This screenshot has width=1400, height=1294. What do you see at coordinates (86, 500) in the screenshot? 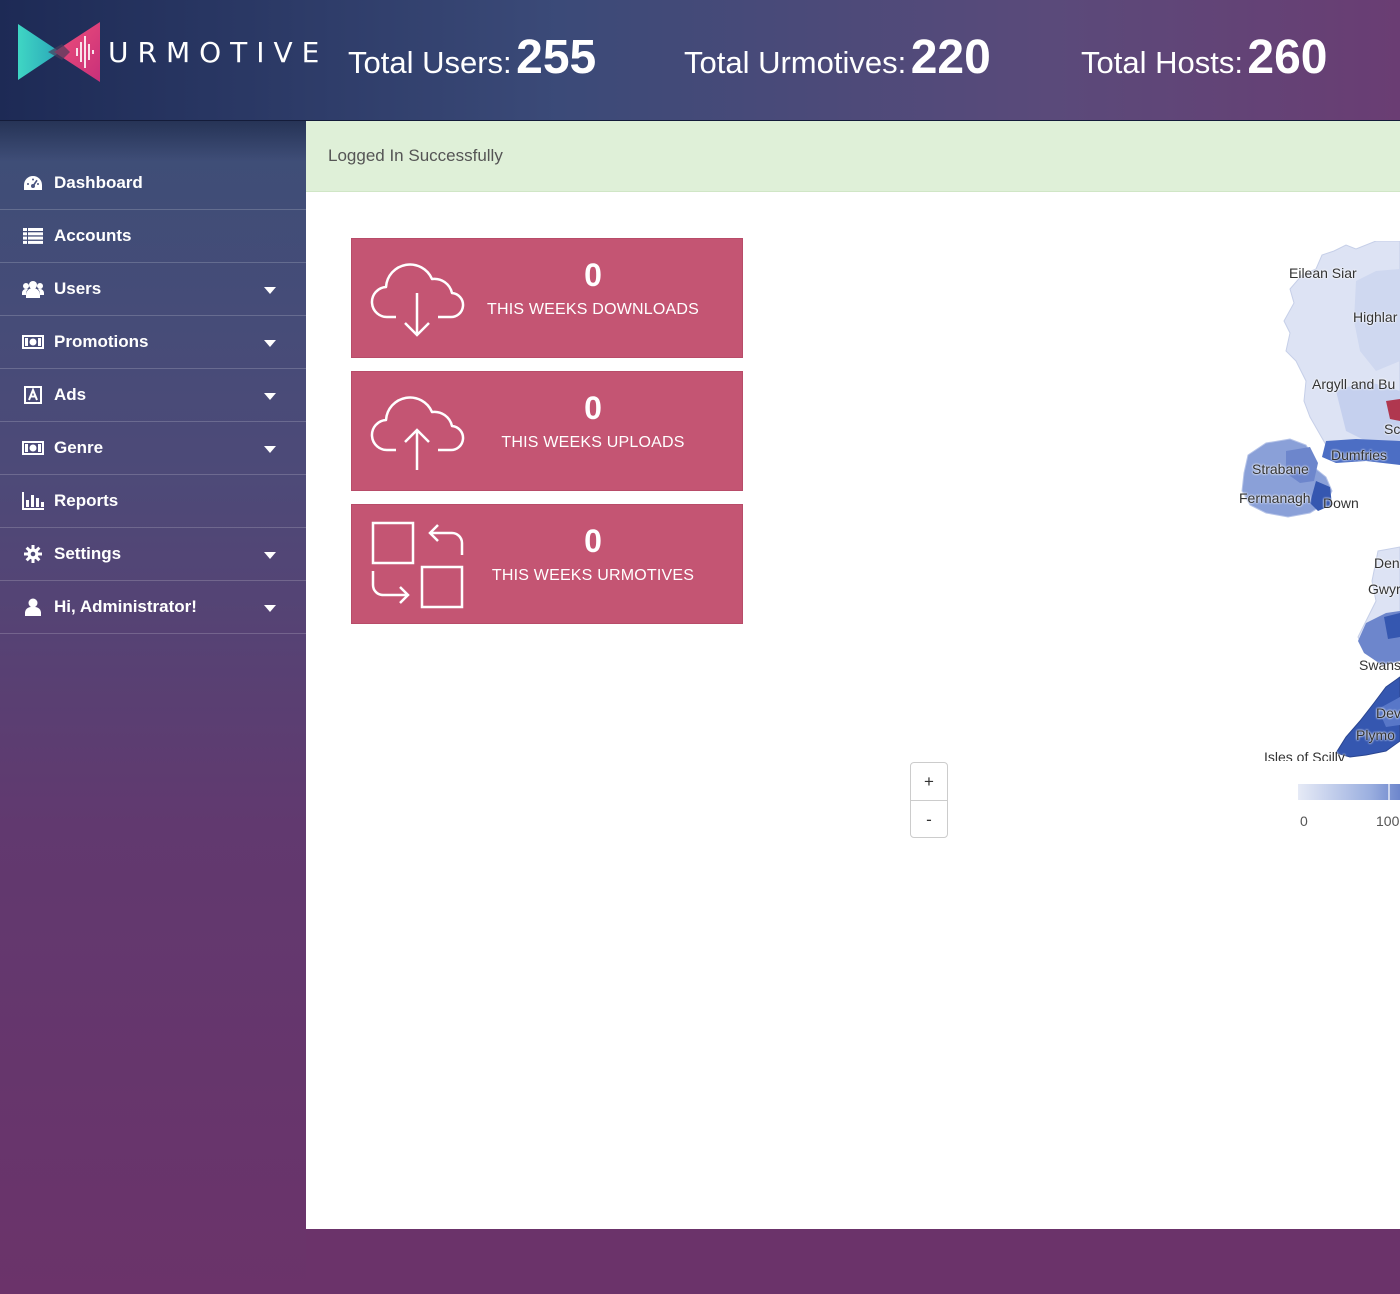
I see `sidebar-item-label: Reports` at bounding box center [86, 500].